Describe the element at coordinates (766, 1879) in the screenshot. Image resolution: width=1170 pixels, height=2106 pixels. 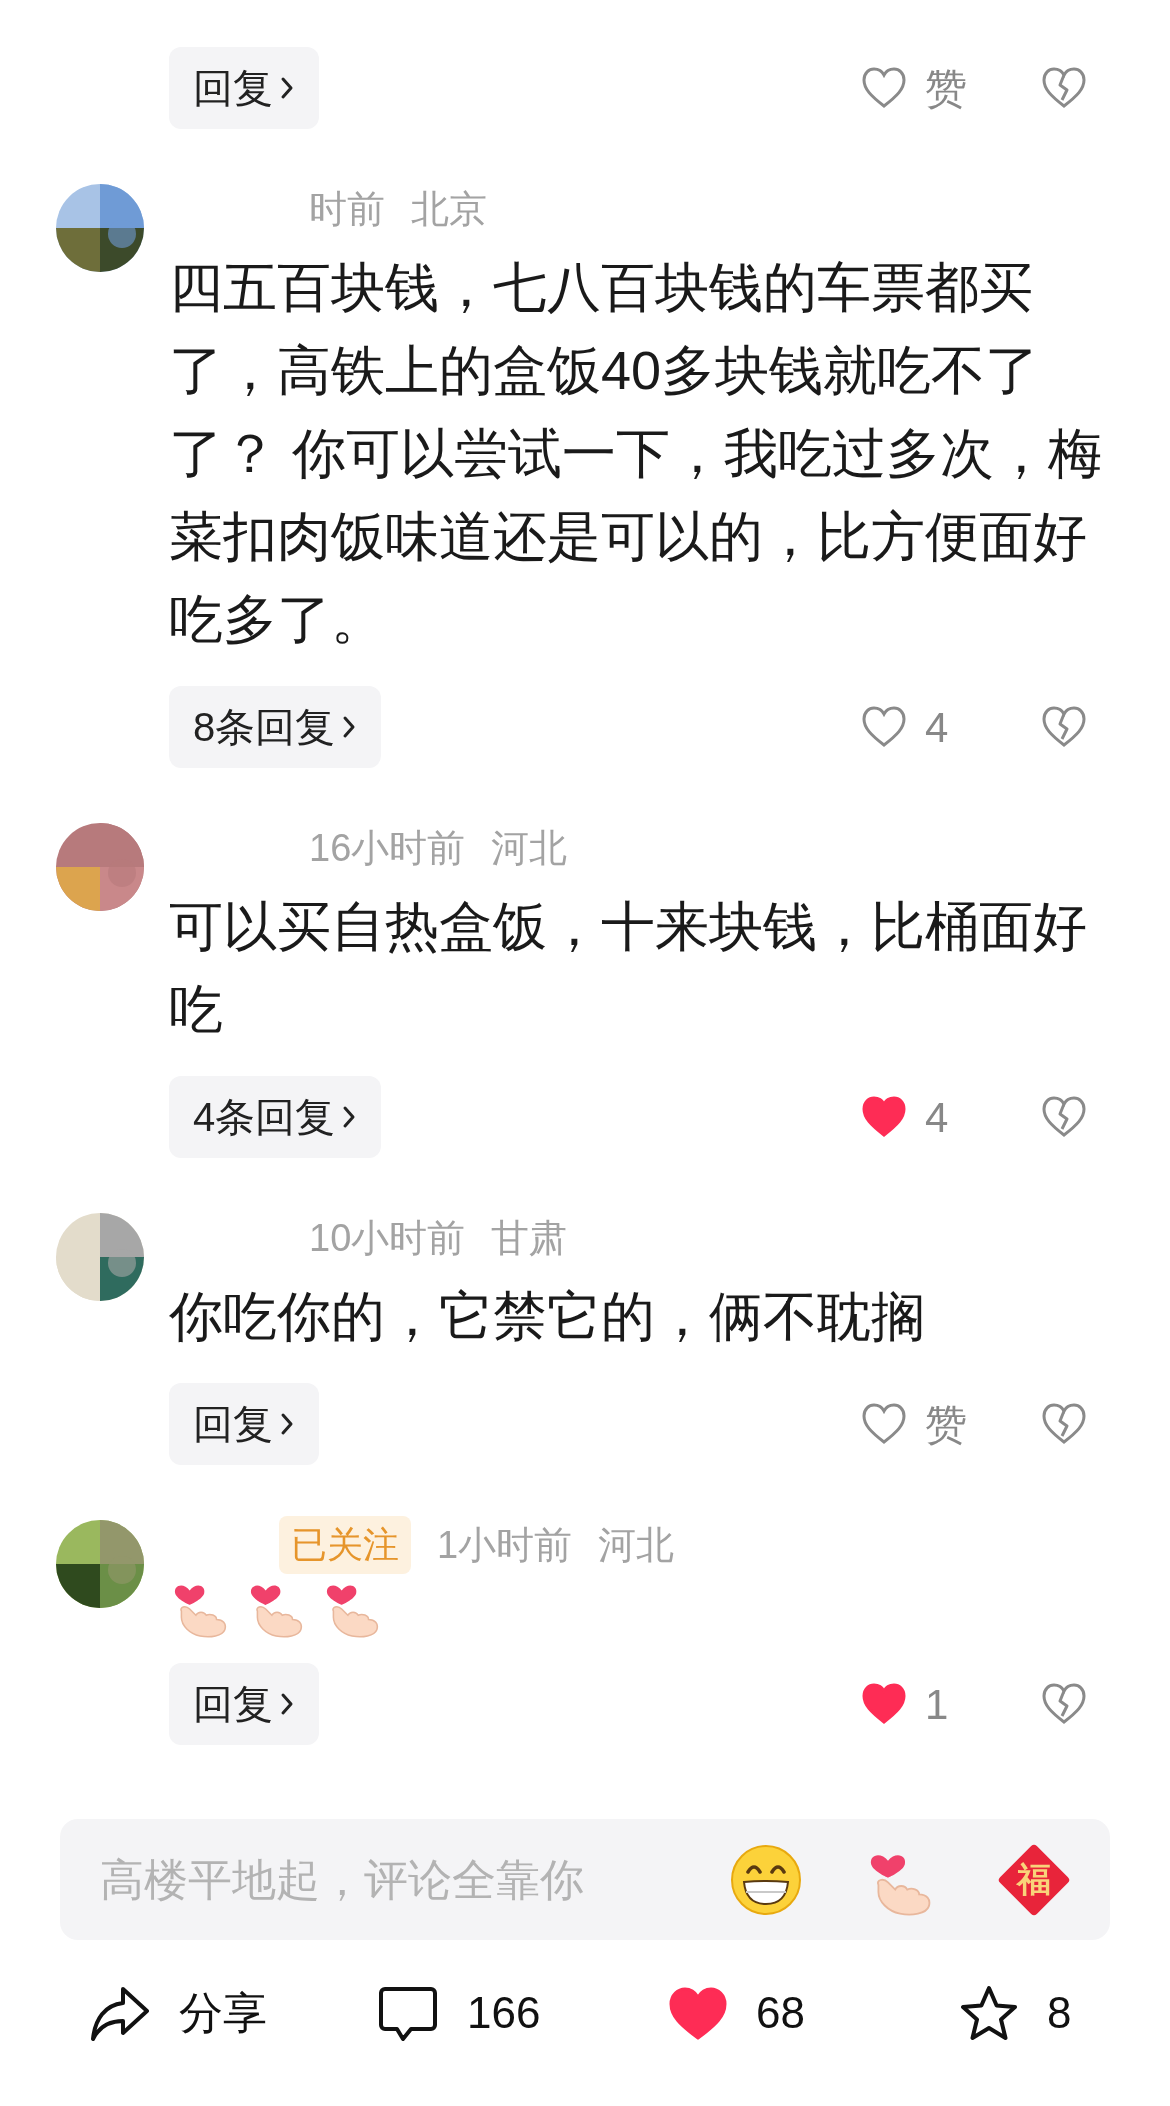
I see `grinning-face-icon` at that location.